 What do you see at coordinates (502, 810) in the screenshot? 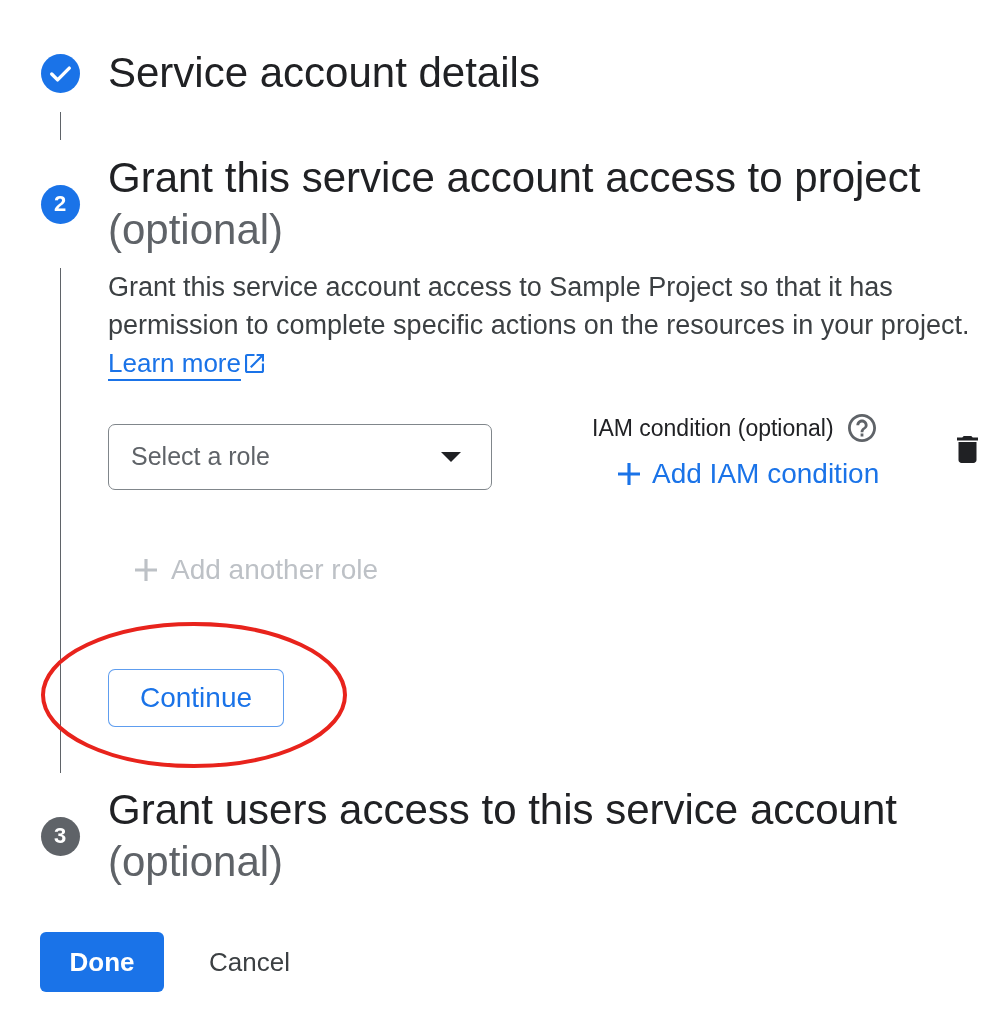
I see `step-title: Grant users access to this service account` at bounding box center [502, 810].